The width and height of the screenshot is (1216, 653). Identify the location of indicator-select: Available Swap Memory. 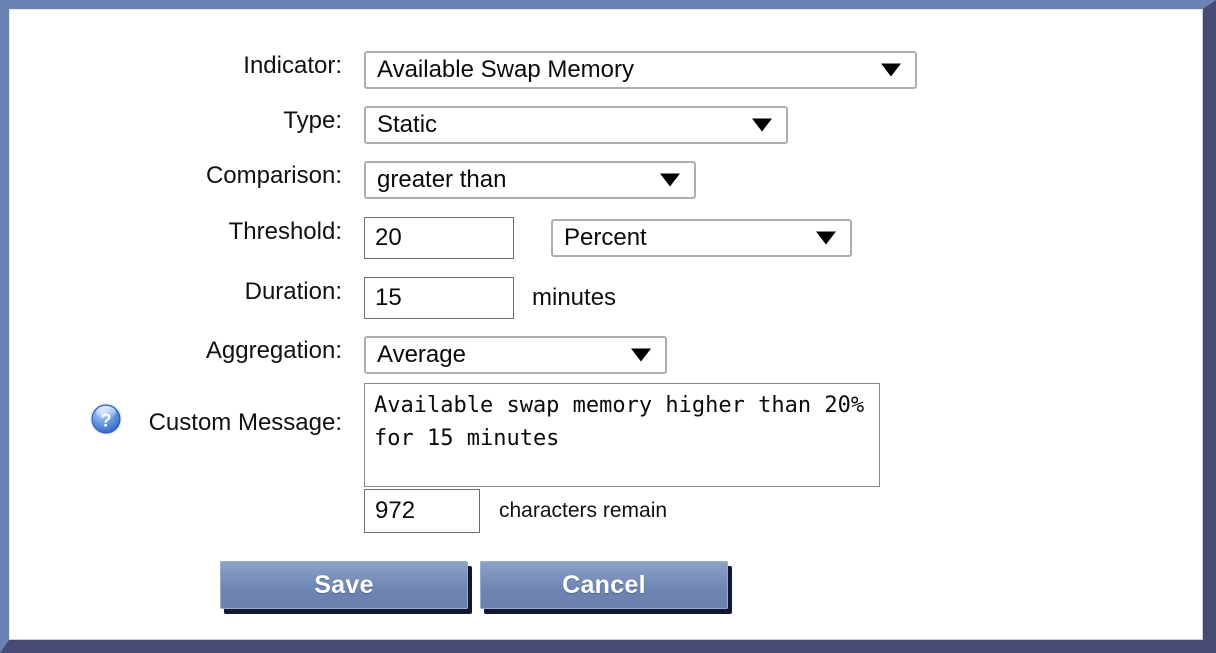
(640, 70).